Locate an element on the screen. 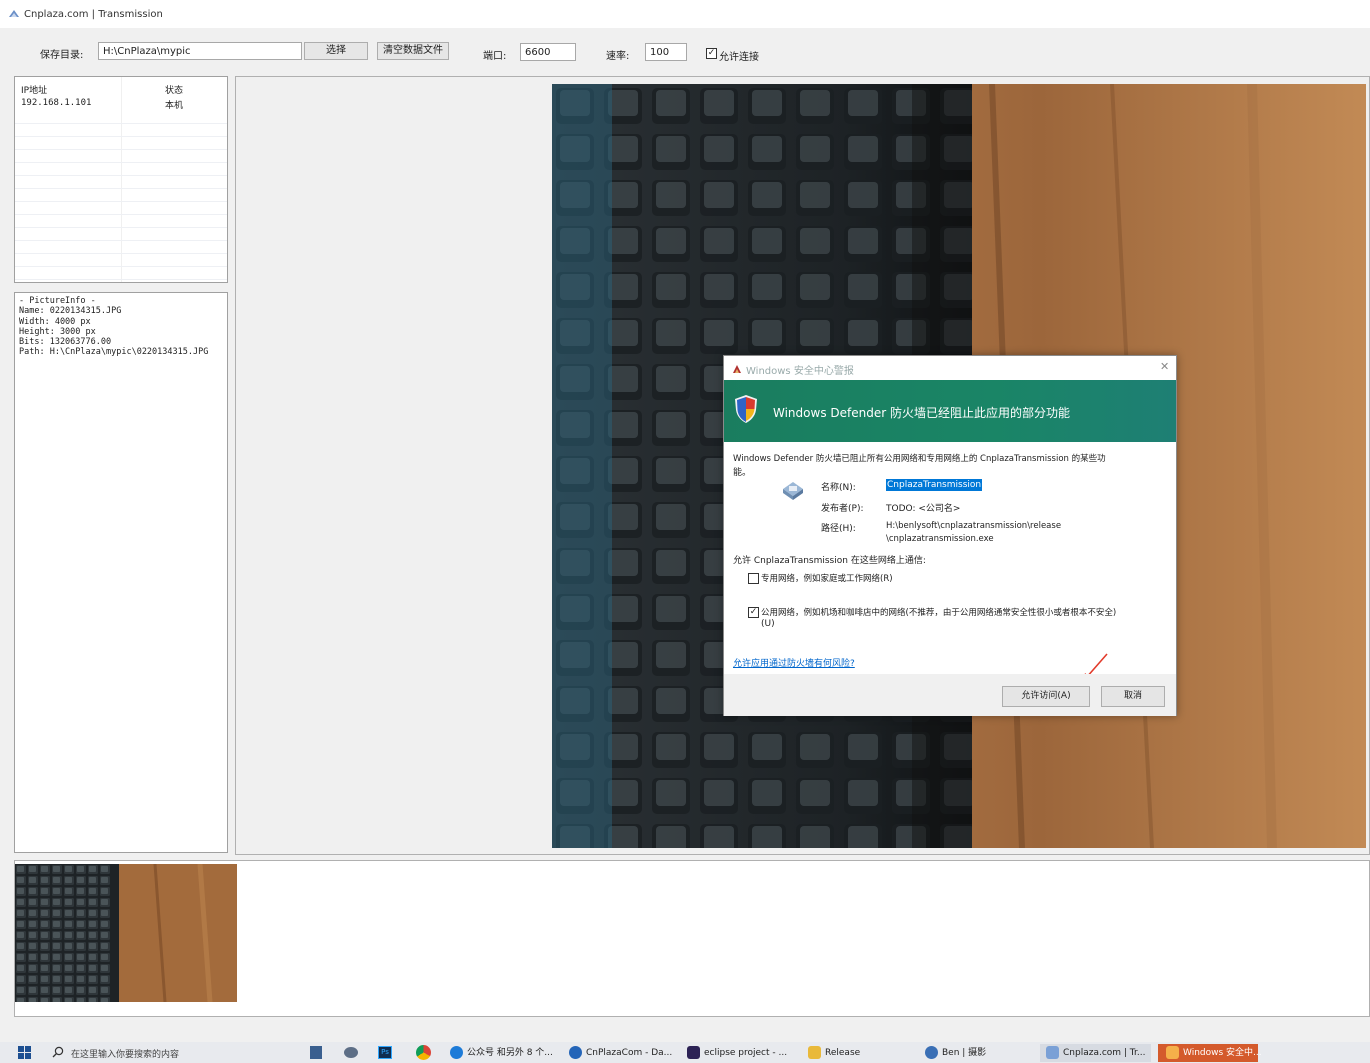  dialog-message-line2: 能。 is located at coordinates (742, 473).